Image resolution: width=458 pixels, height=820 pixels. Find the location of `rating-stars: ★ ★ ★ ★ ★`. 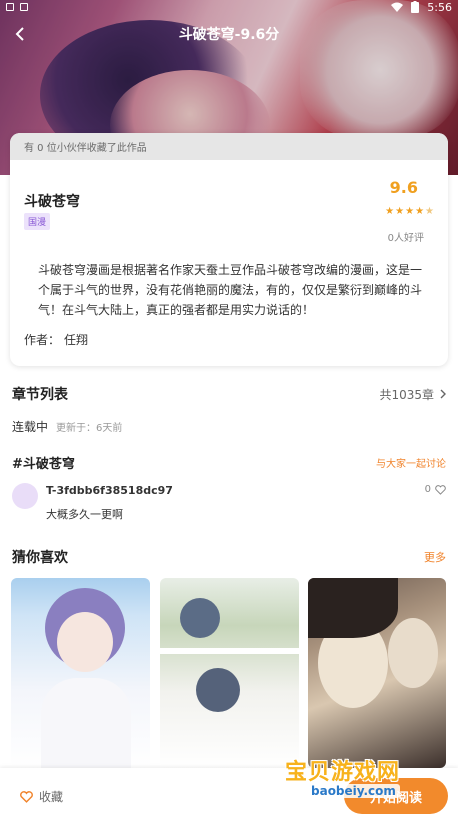

rating-stars: ★ ★ ★ ★ ★ is located at coordinates (409, 211).